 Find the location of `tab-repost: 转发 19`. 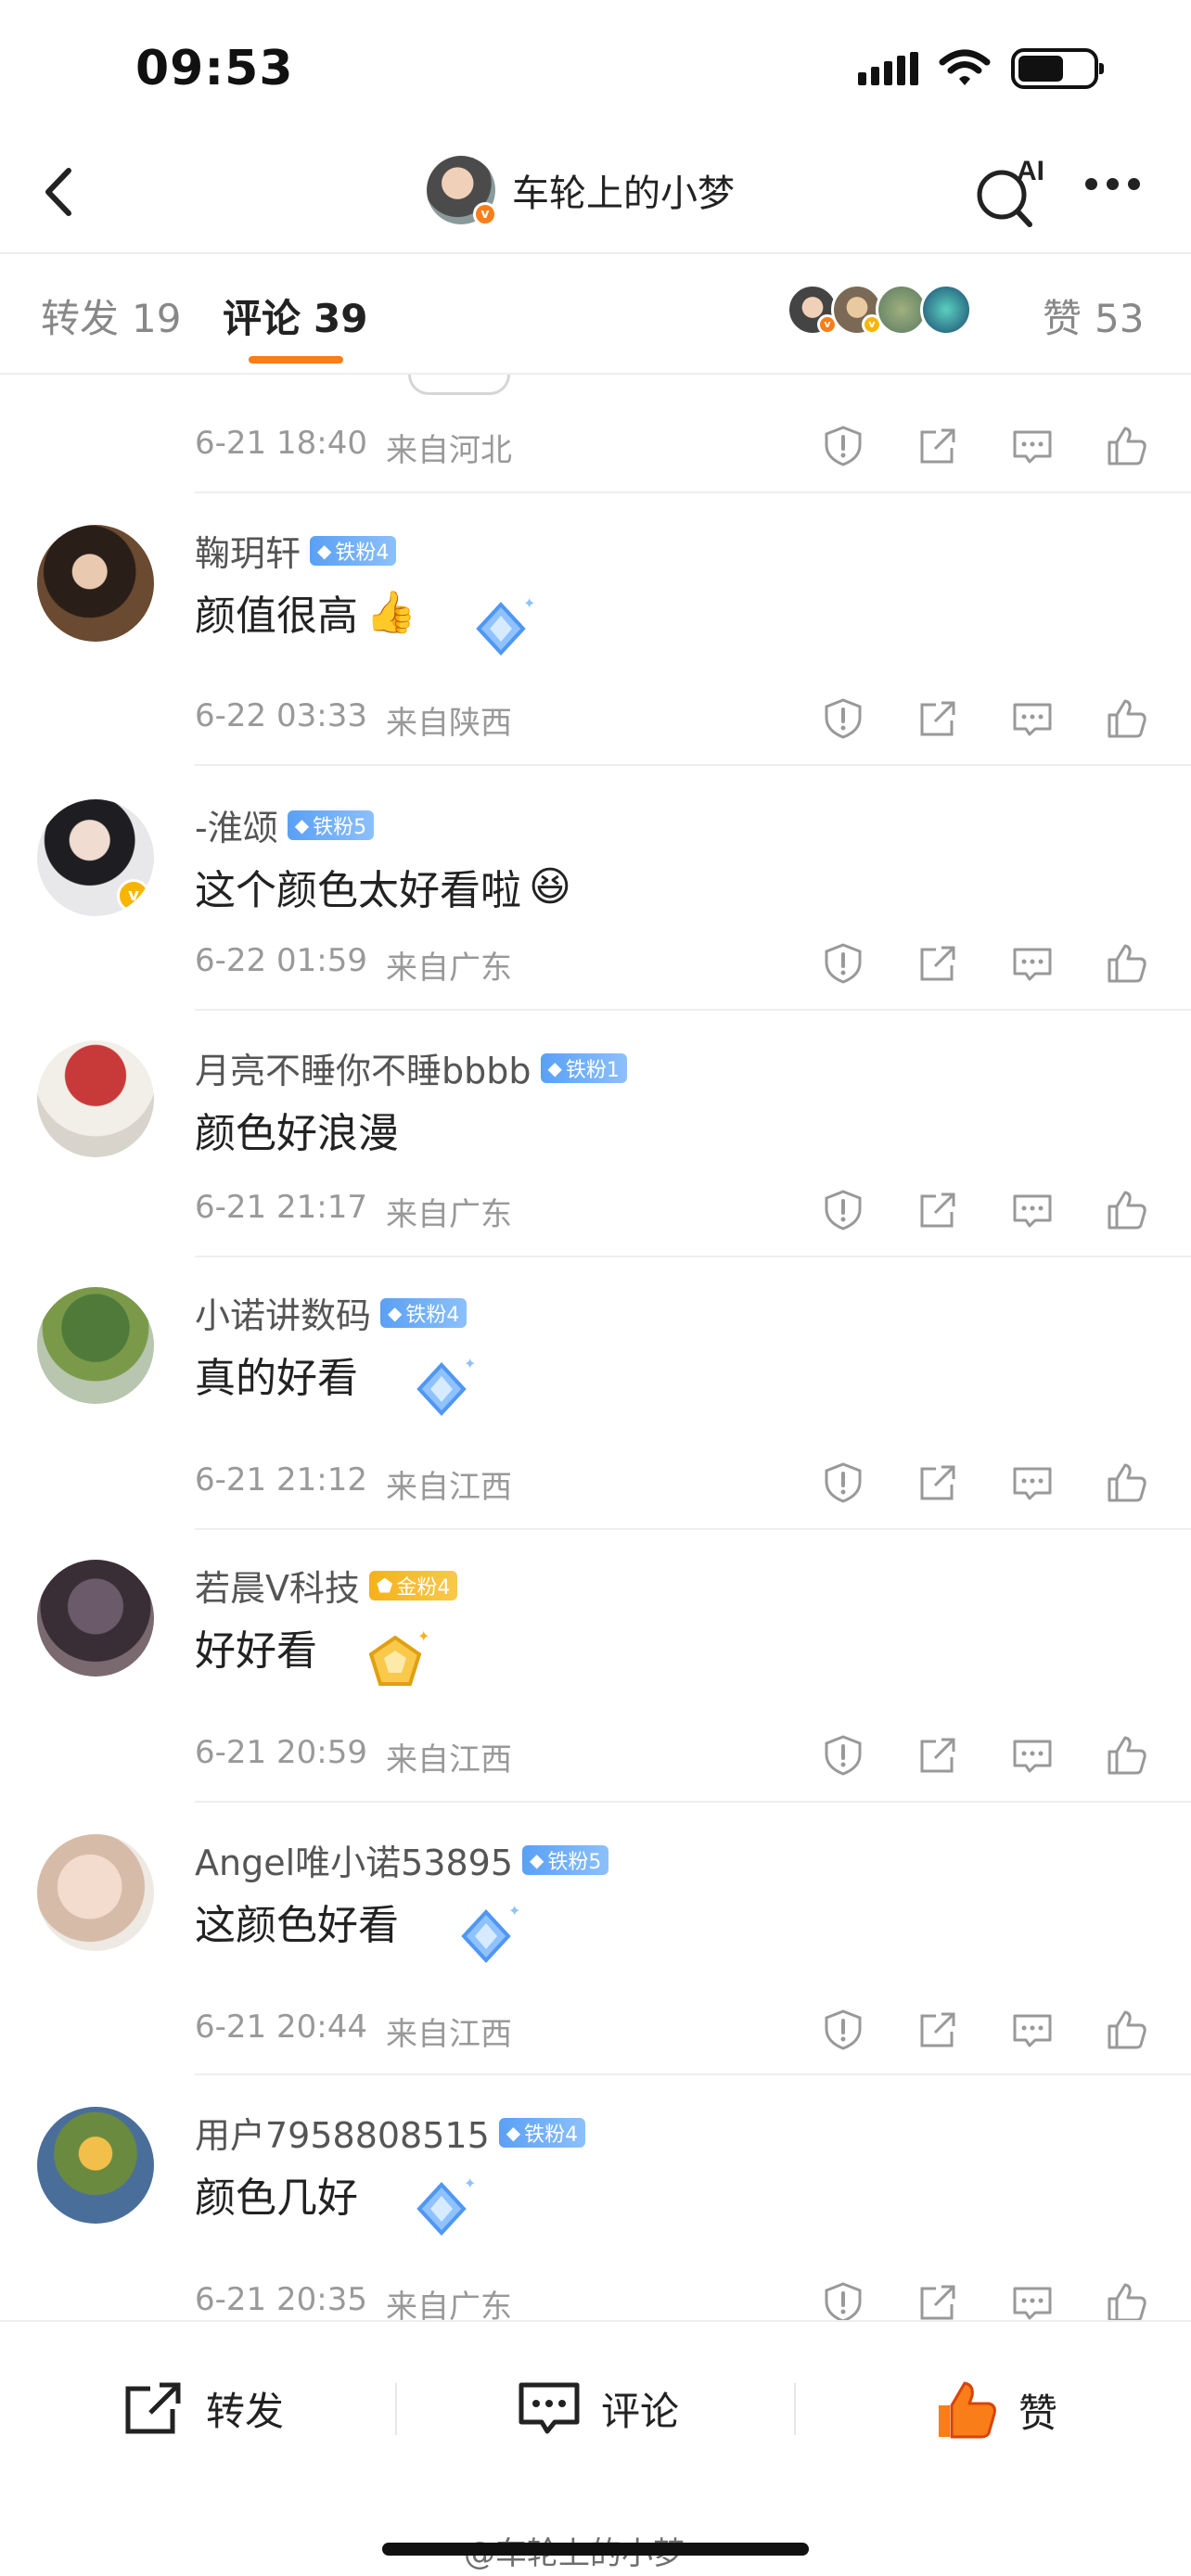

tab-repost: 转发 19 is located at coordinates (111, 316).